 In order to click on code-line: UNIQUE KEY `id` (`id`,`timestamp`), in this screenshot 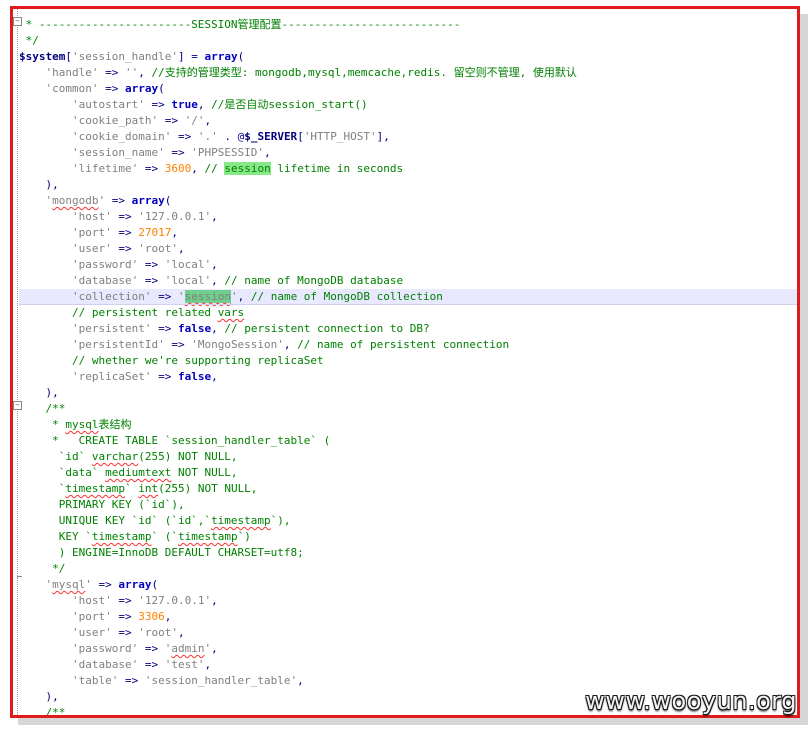, I will do `click(408, 521)`.